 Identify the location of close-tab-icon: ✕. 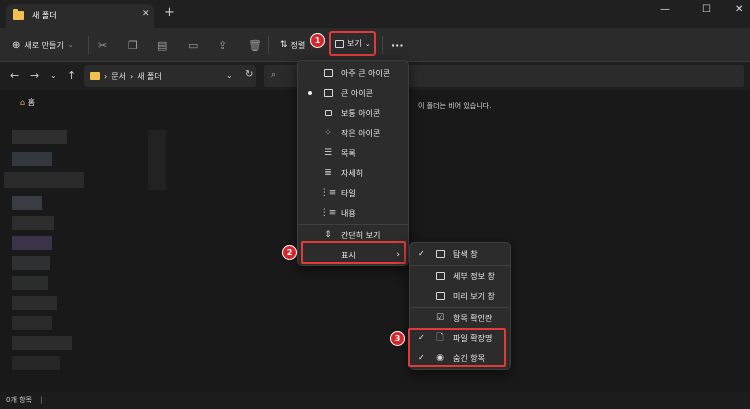
(146, 14).